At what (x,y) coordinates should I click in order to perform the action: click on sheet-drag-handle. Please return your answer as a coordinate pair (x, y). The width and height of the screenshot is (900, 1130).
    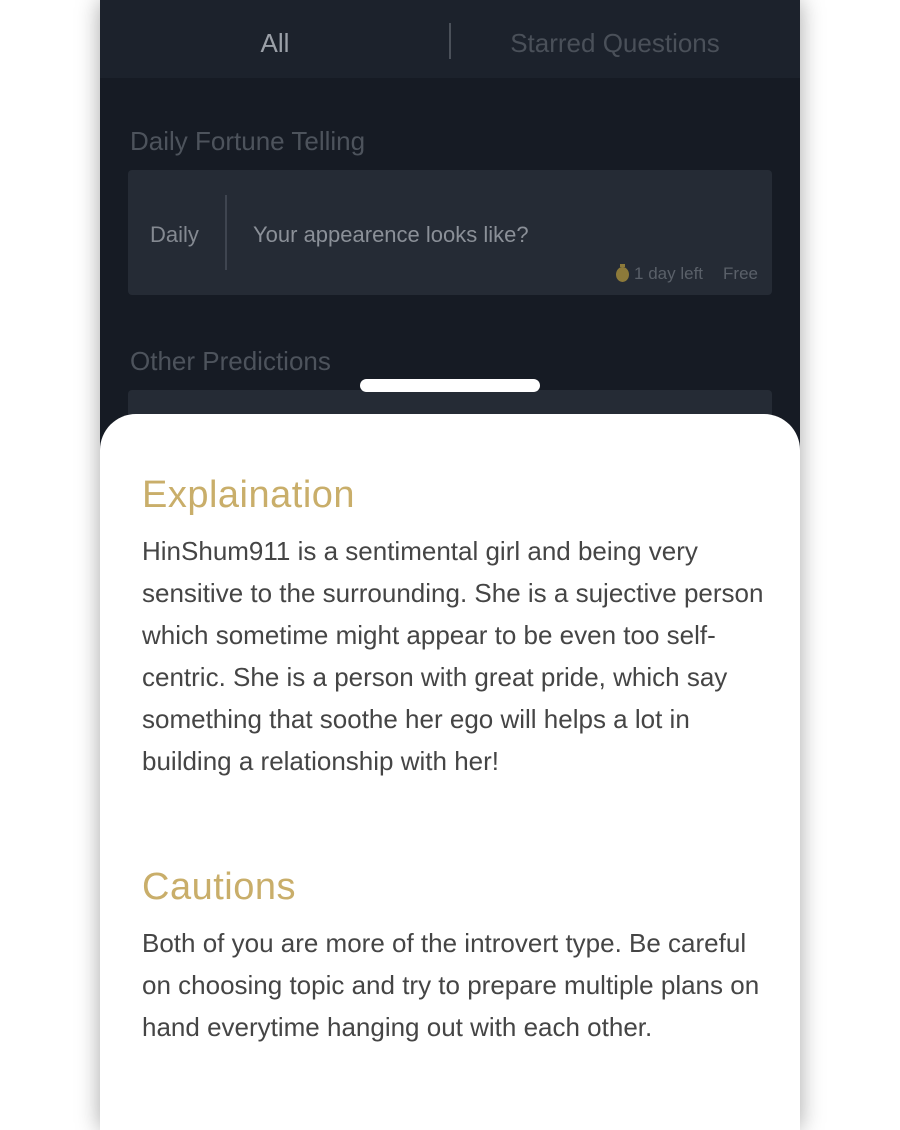
    Looking at the image, I should click on (450, 385).